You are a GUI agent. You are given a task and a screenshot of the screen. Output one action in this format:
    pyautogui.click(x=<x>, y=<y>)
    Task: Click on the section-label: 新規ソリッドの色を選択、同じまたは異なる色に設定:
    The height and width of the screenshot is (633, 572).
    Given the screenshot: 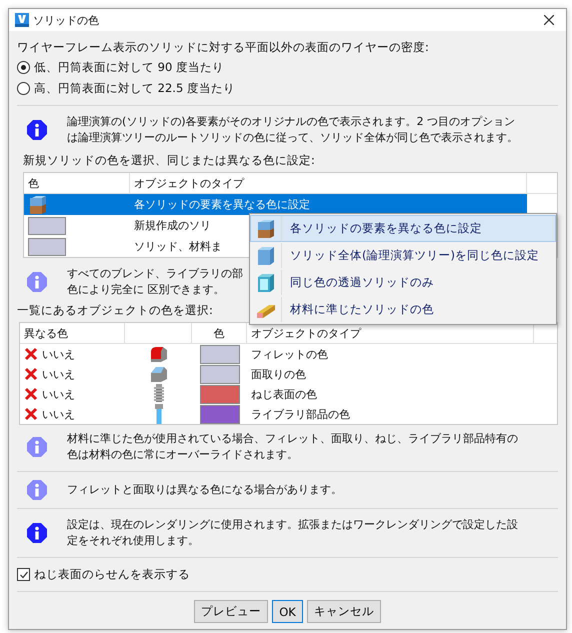 What is the action you would take?
    pyautogui.click(x=169, y=160)
    